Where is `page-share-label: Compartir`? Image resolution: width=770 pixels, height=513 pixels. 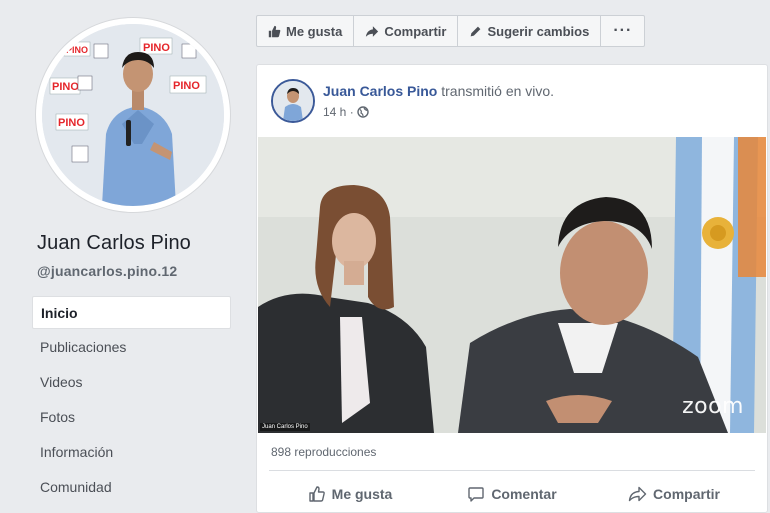
page-share-label: Compartir is located at coordinates (415, 31).